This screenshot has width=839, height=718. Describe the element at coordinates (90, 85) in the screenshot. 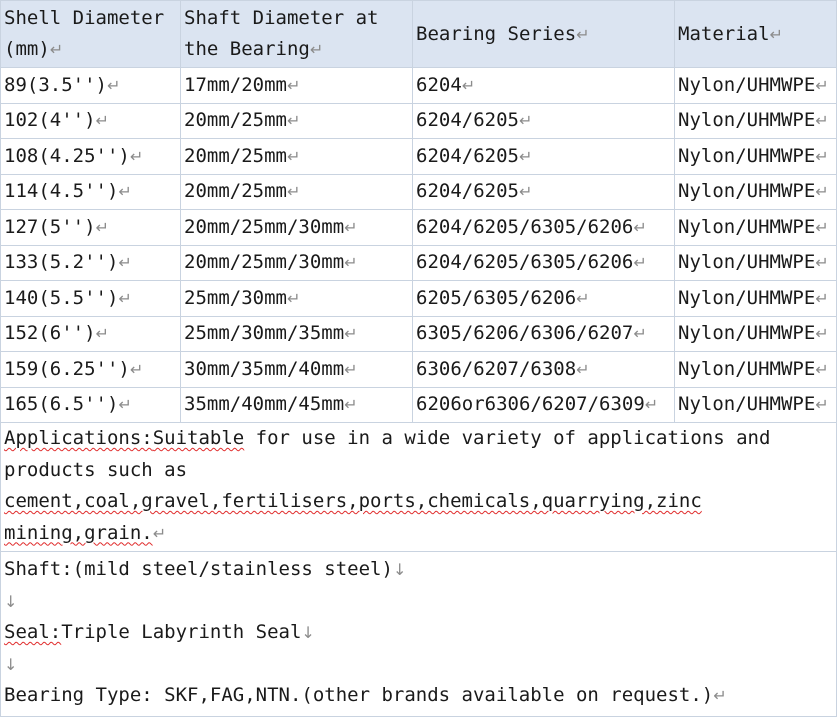

I see `cell-shell-diameter: 89(3.5'')↵` at that location.